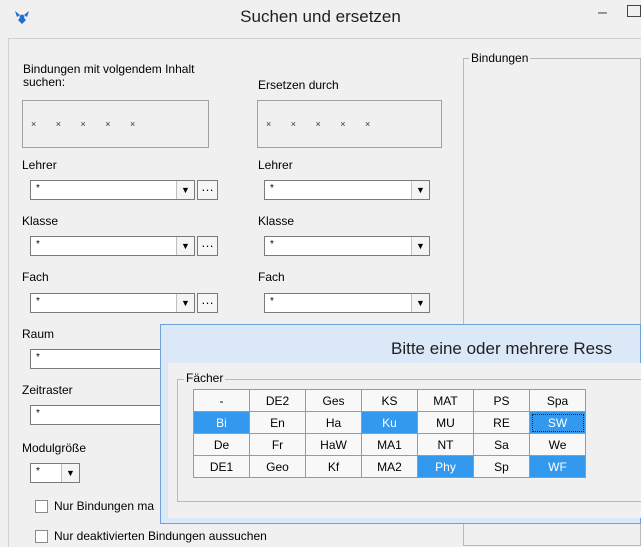 Image resolution: width=641 pixels, height=547 pixels. I want to click on replace-subject-combo: * ▼, so click(347, 303).